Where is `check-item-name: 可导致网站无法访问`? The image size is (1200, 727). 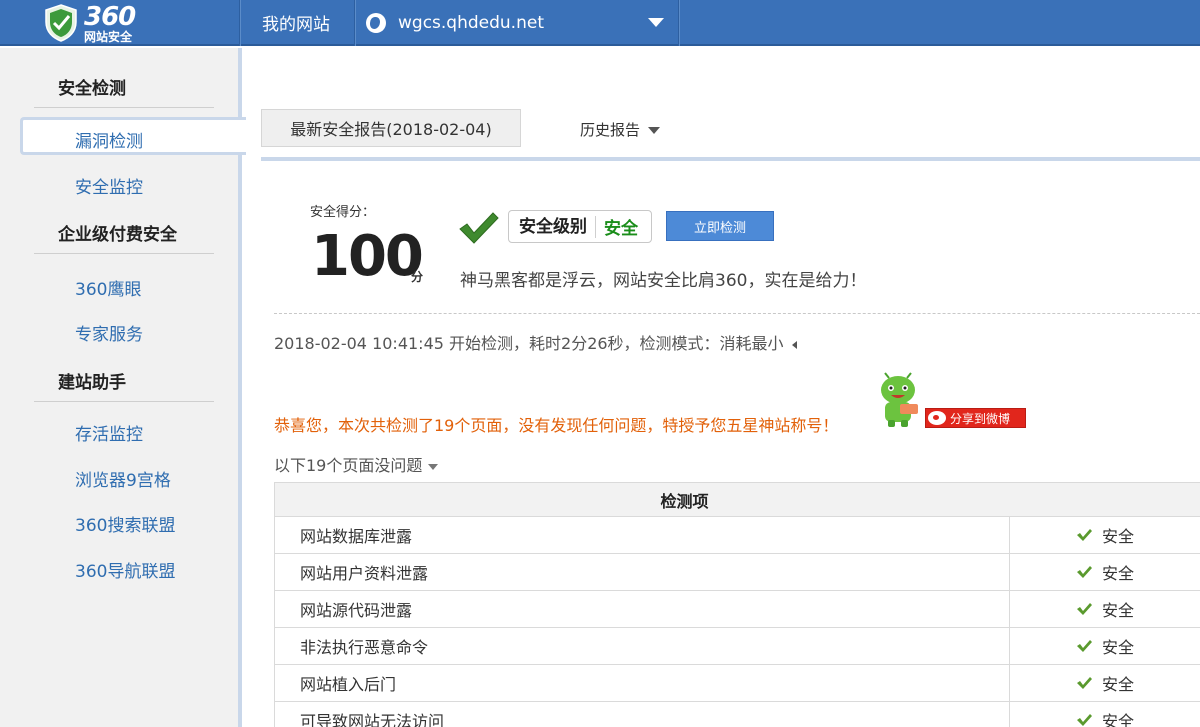
check-item-name: 可导致网站无法访问 is located at coordinates (642, 714).